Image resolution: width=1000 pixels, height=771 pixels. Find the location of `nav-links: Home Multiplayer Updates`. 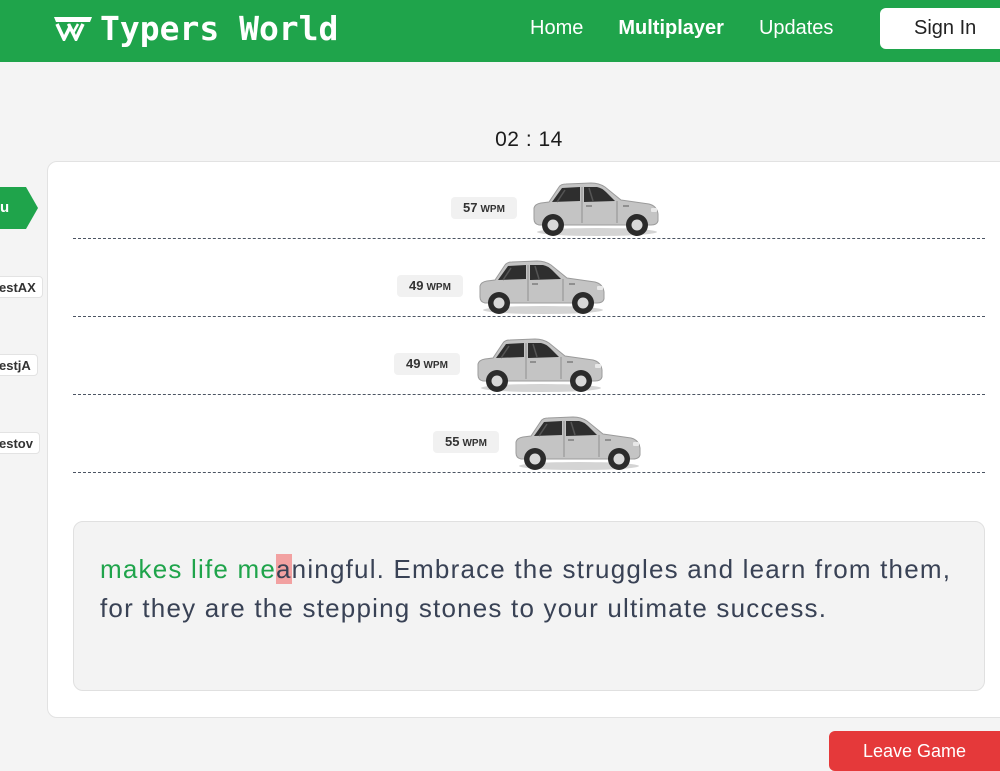

nav-links: Home Multiplayer Updates is located at coordinates (699, 28).